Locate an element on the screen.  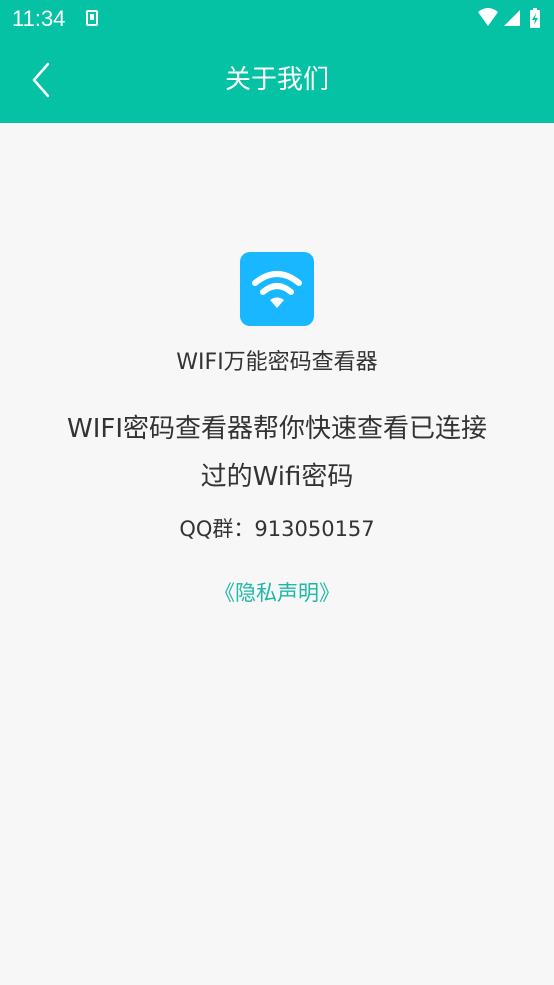
app-bar: 关于我们 is located at coordinates (277, 80).